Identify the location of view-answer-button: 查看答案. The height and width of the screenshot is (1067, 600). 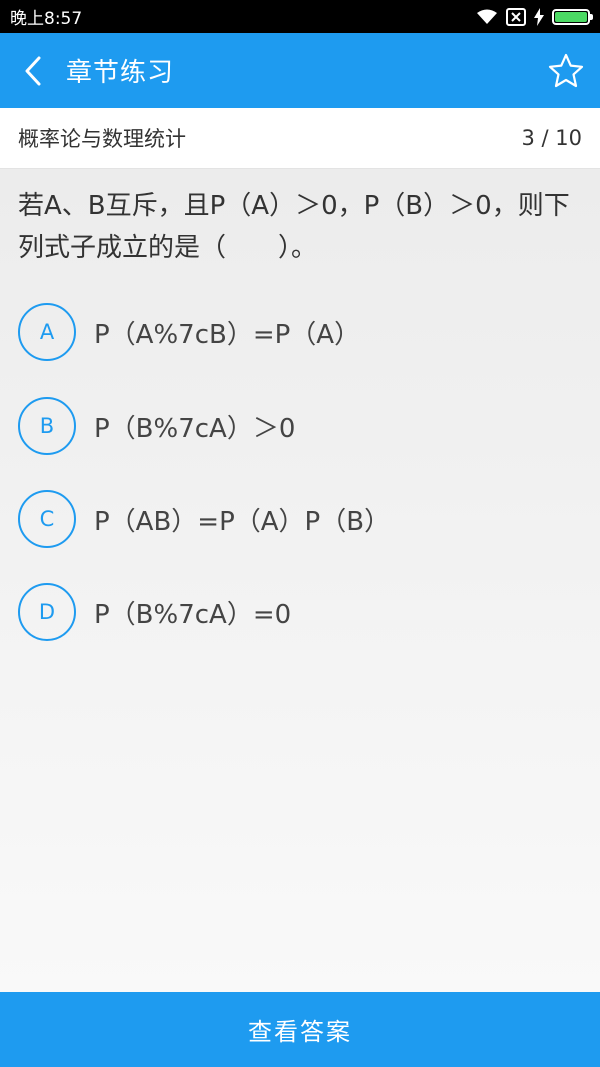
(300, 1029).